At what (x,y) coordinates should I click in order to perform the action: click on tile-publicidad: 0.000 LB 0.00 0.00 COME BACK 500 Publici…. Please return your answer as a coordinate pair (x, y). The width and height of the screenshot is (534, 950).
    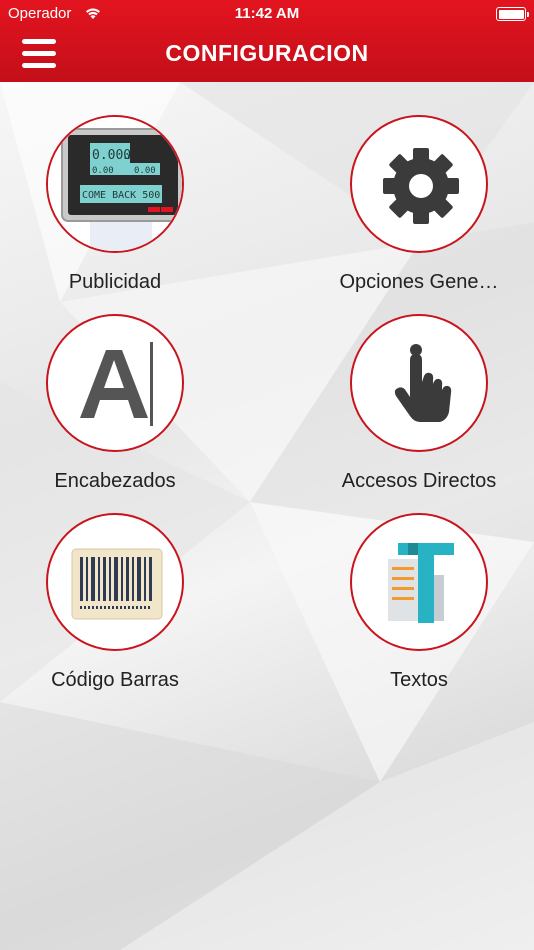
    Looking at the image, I should click on (115, 205).